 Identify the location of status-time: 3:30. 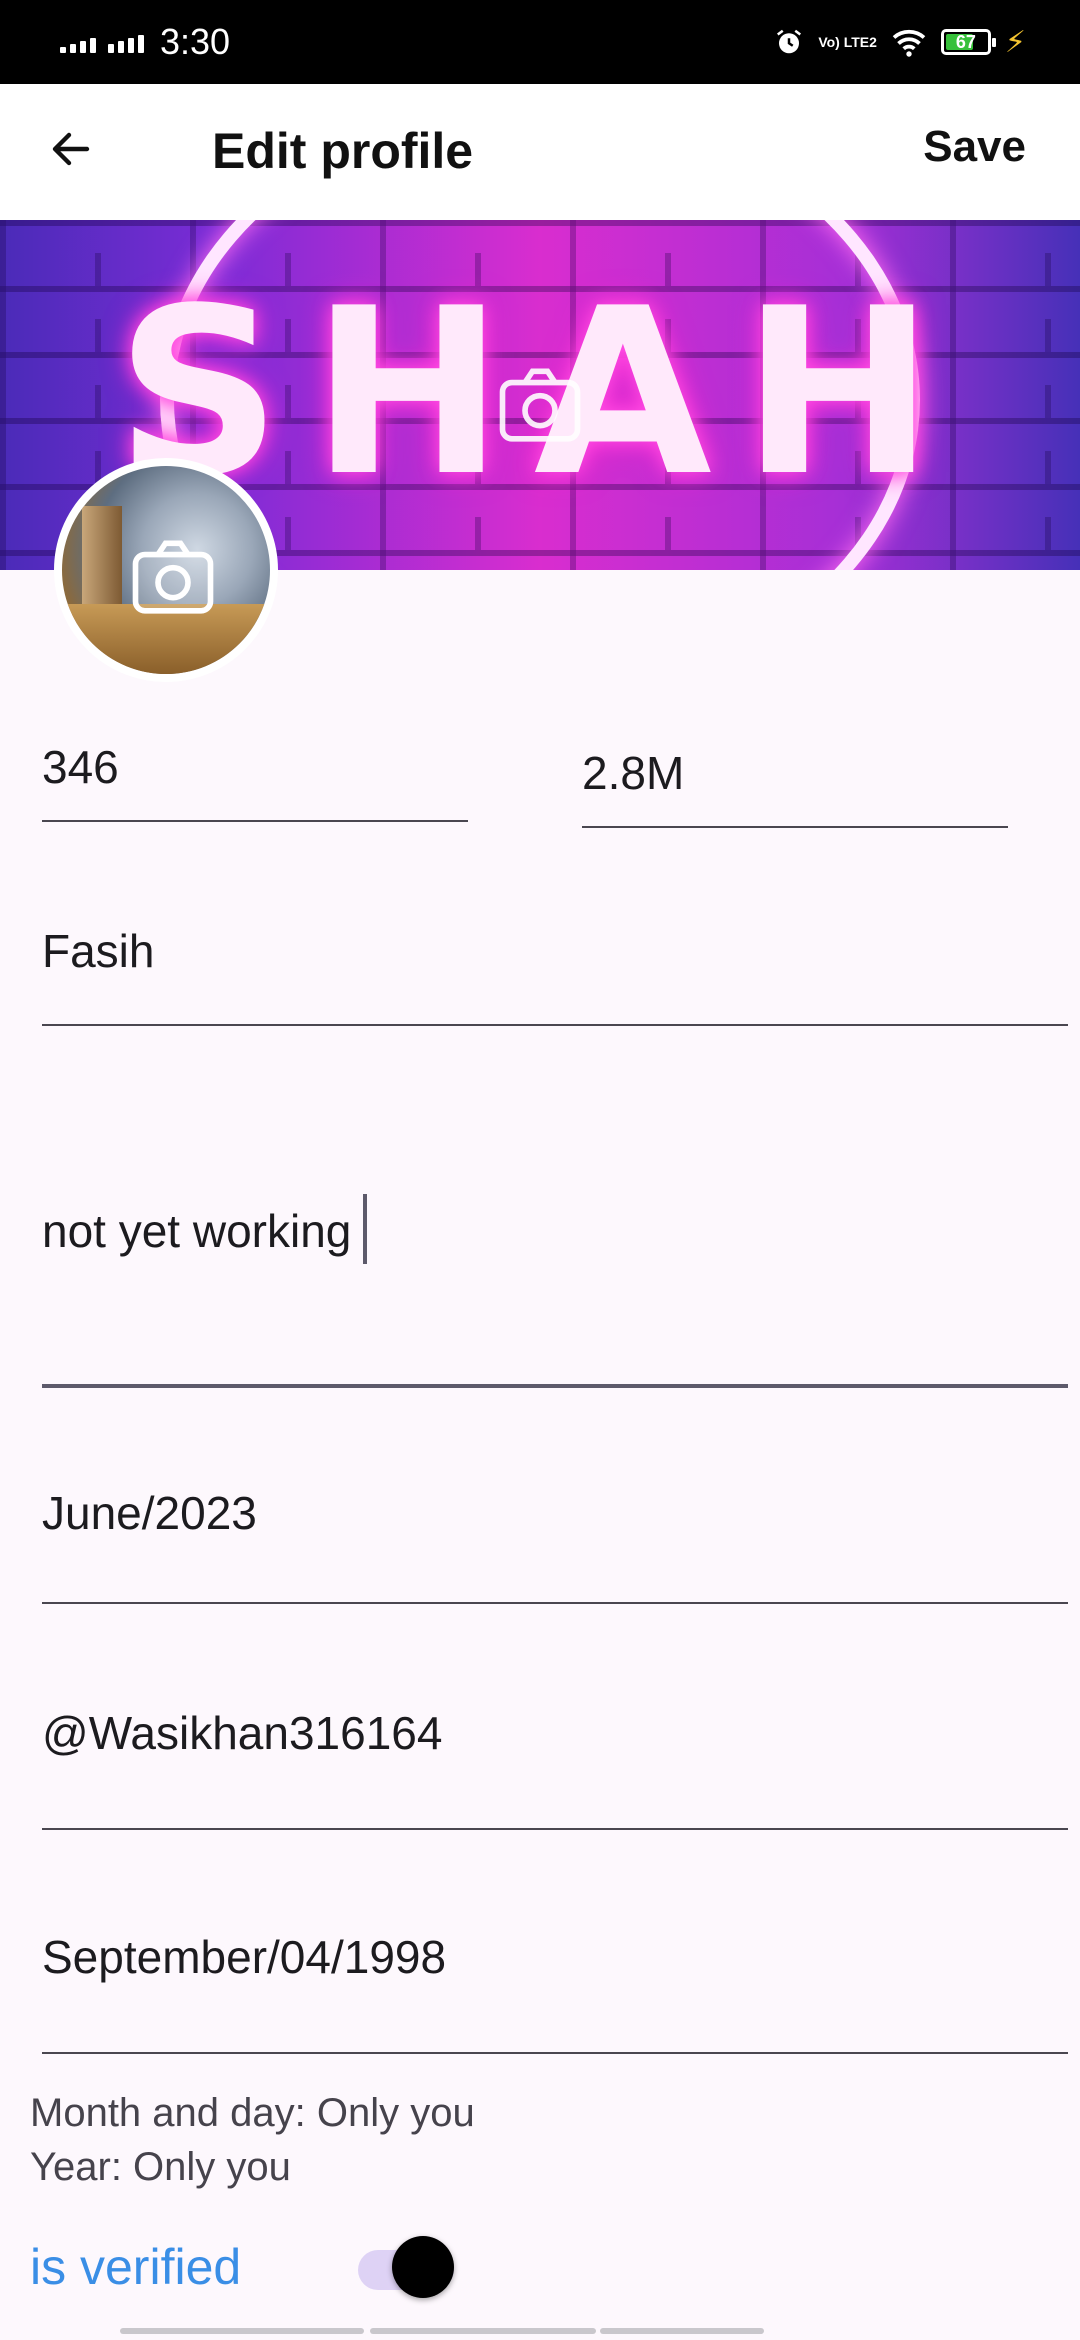
(195, 41).